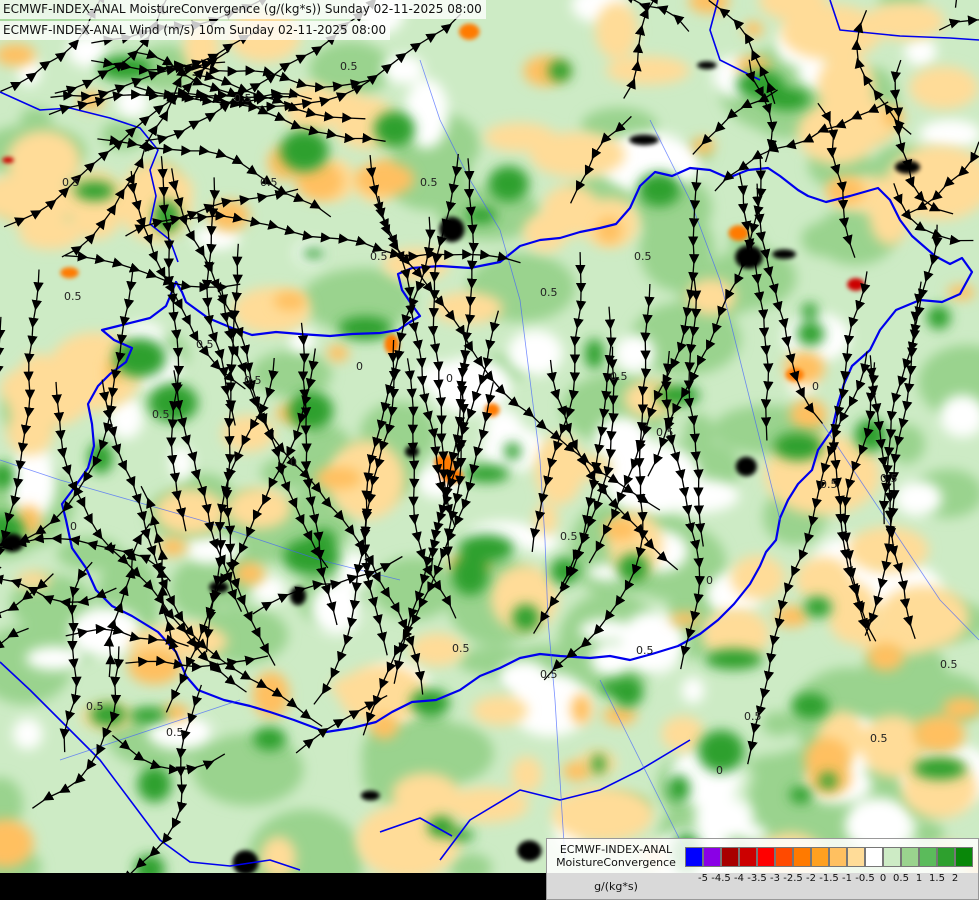 Image resolution: width=979 pixels, height=900 pixels. What do you see at coordinates (955, 878) in the screenshot?
I see `legend-tick-label: 2` at bounding box center [955, 878].